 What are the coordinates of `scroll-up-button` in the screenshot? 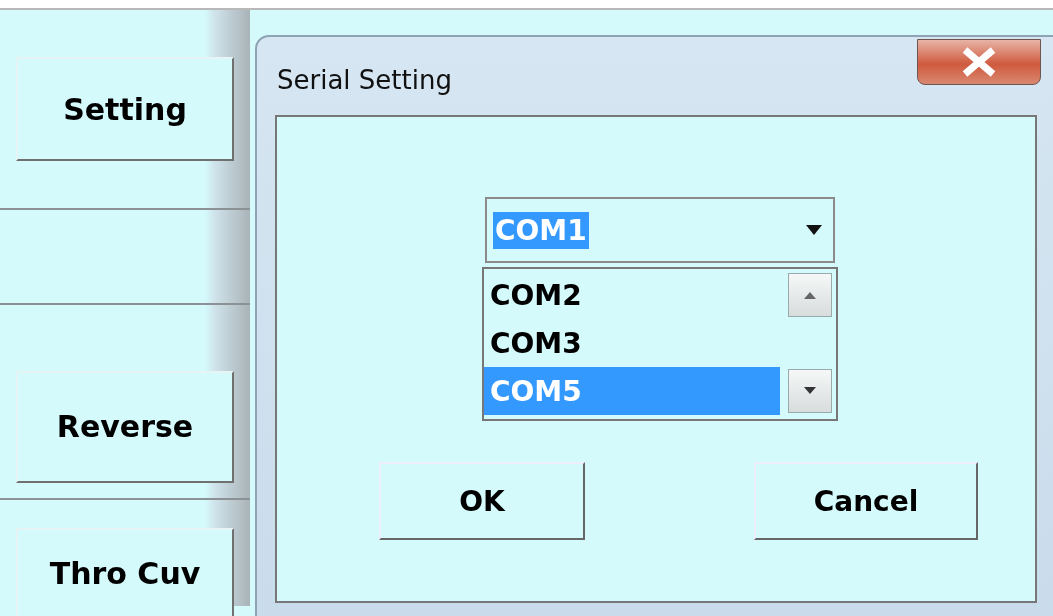 It's located at (810, 295).